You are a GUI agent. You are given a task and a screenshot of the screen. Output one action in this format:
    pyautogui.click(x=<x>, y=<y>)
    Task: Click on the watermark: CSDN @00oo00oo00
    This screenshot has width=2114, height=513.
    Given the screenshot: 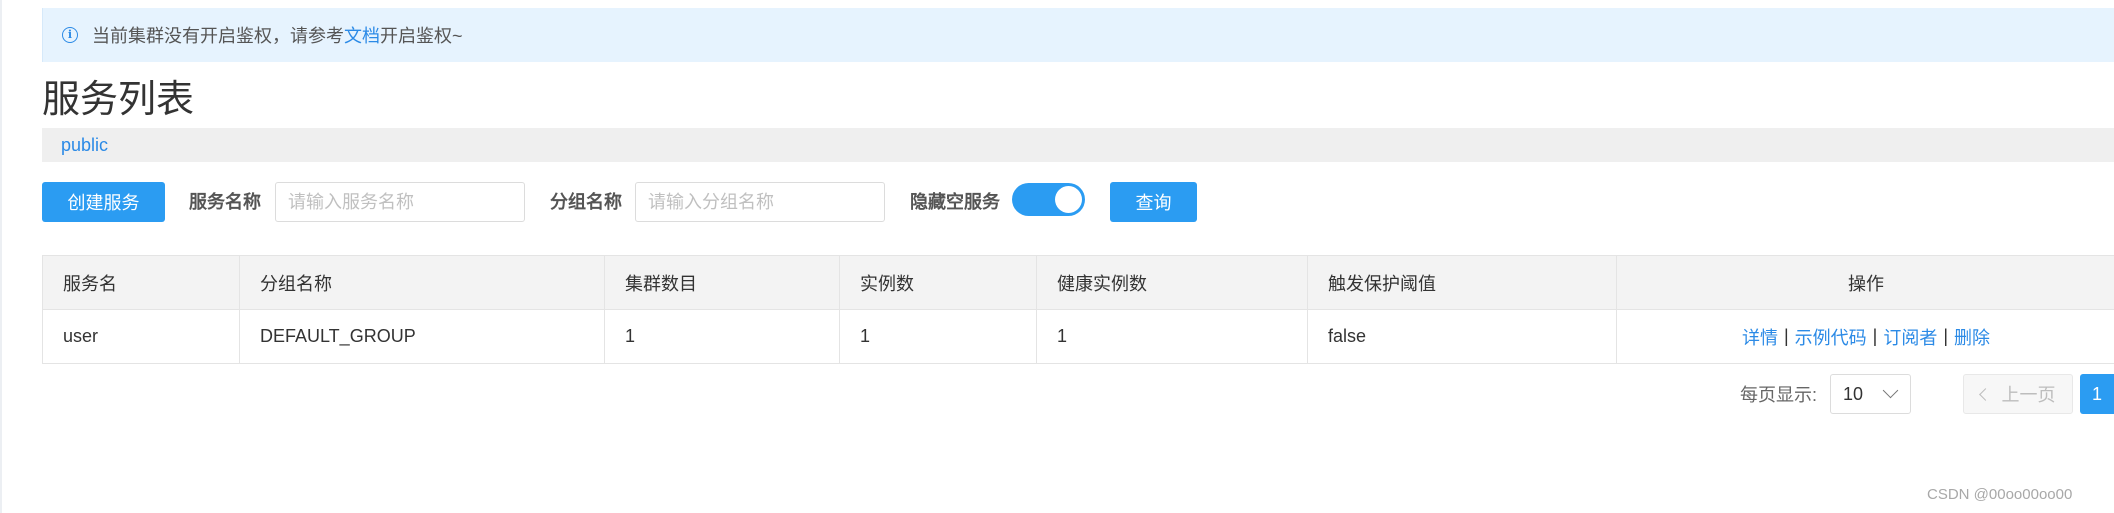 What is the action you would take?
    pyautogui.click(x=2000, y=494)
    